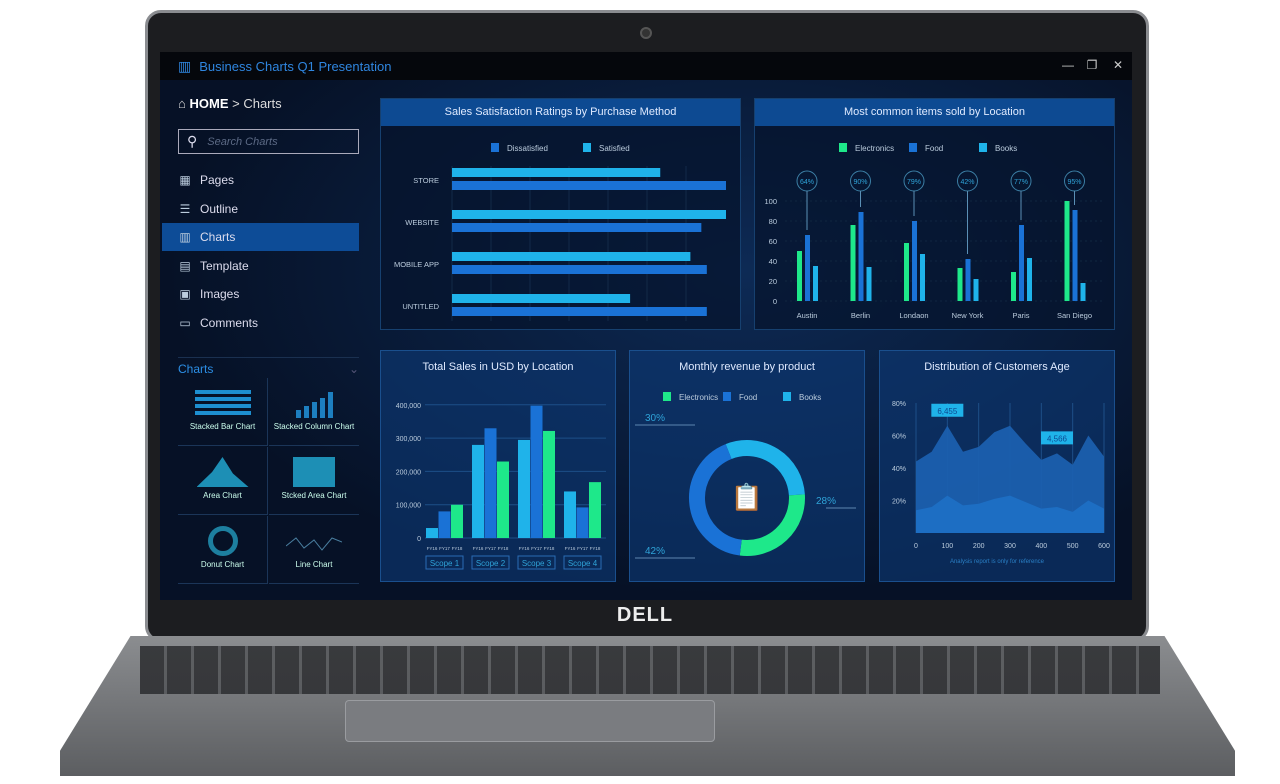 This screenshot has height=784, width=1280. What do you see at coordinates (260, 209) in the screenshot?
I see `sidebar-item-outline: ☰ Outline` at bounding box center [260, 209].